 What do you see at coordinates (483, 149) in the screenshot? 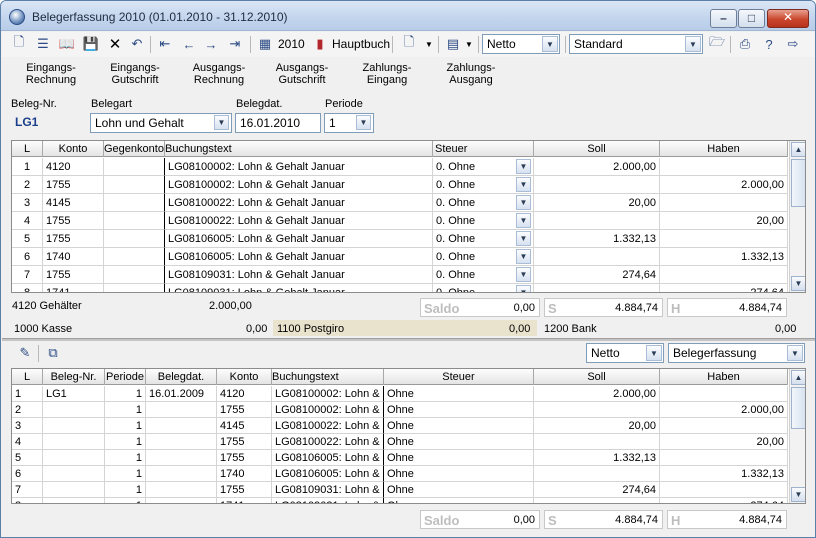
I see `column-header-steuer: Steuer` at bounding box center [483, 149].